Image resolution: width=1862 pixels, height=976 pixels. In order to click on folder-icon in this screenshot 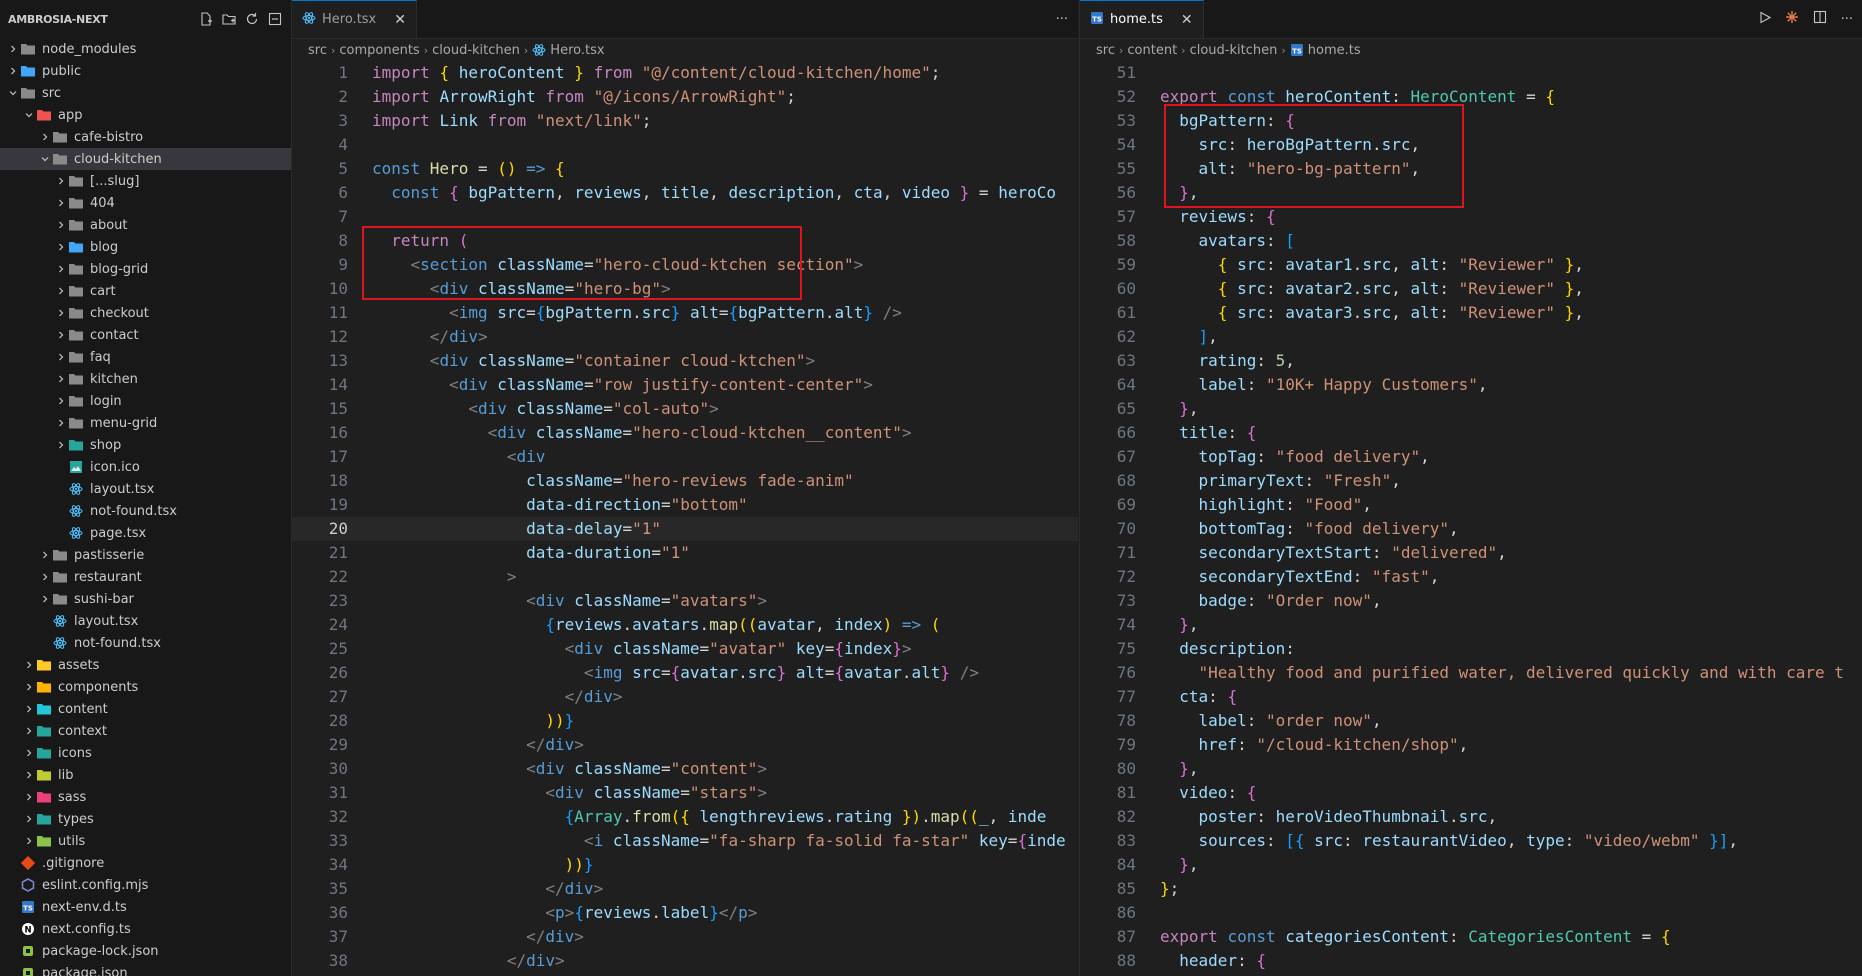, I will do `click(60, 137)`.